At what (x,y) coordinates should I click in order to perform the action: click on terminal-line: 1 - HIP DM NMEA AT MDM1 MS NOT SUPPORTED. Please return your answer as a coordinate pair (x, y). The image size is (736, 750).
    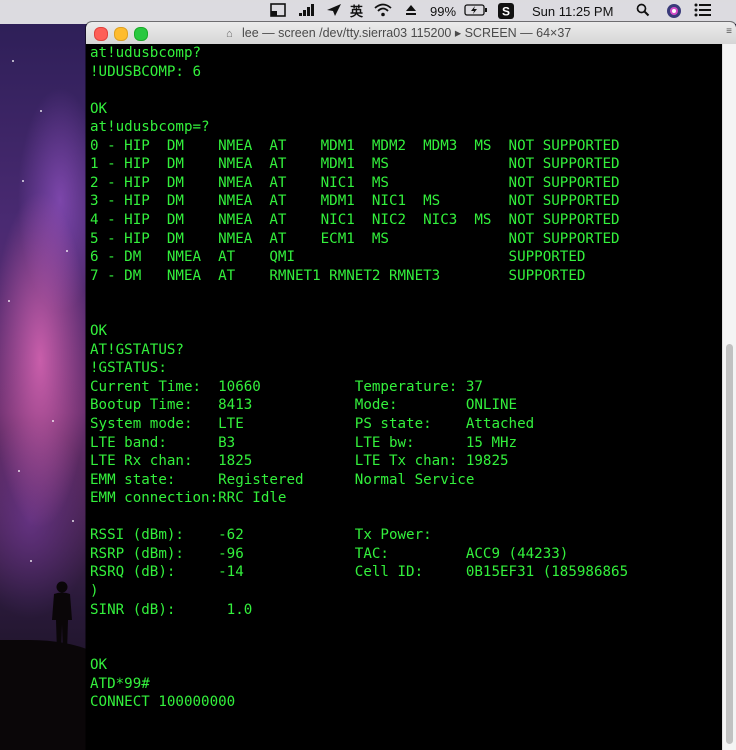
    Looking at the image, I should click on (355, 164).